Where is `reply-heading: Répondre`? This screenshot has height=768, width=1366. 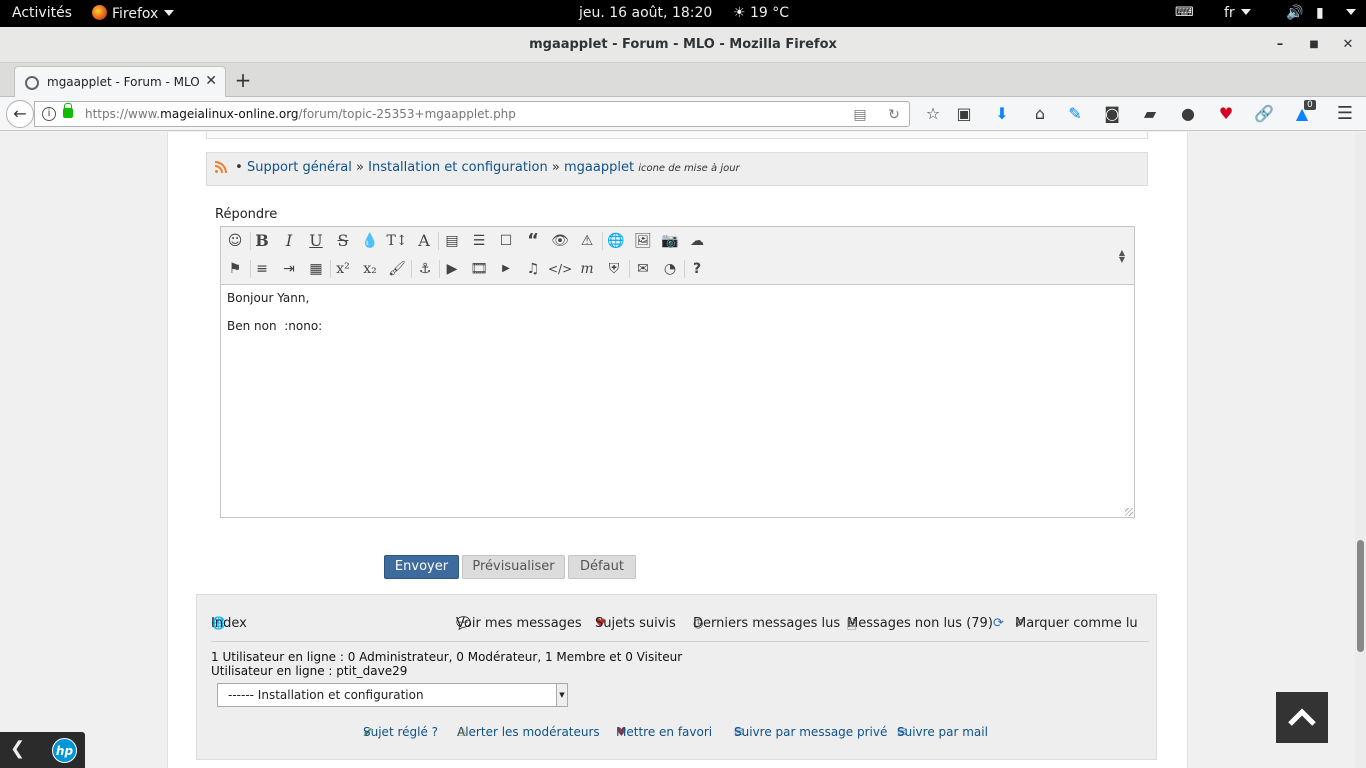
reply-heading: Répondre is located at coordinates (246, 214).